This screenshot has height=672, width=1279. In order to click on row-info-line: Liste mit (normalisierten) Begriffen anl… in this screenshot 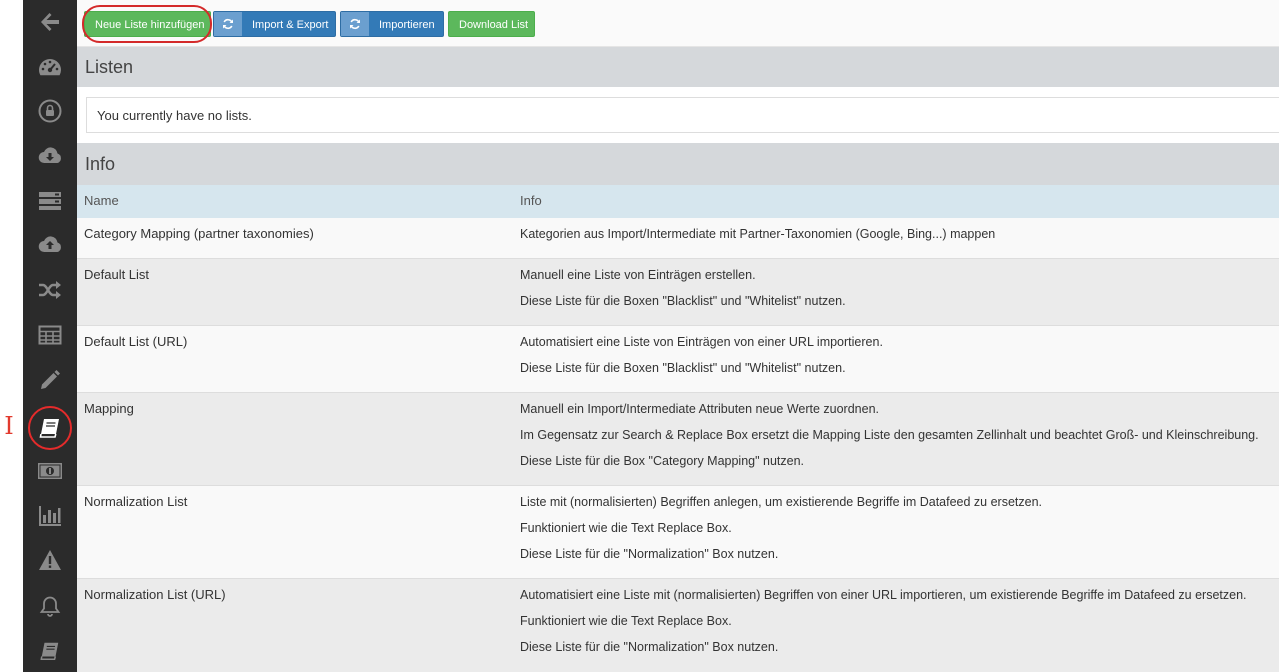, I will do `click(781, 502)`.